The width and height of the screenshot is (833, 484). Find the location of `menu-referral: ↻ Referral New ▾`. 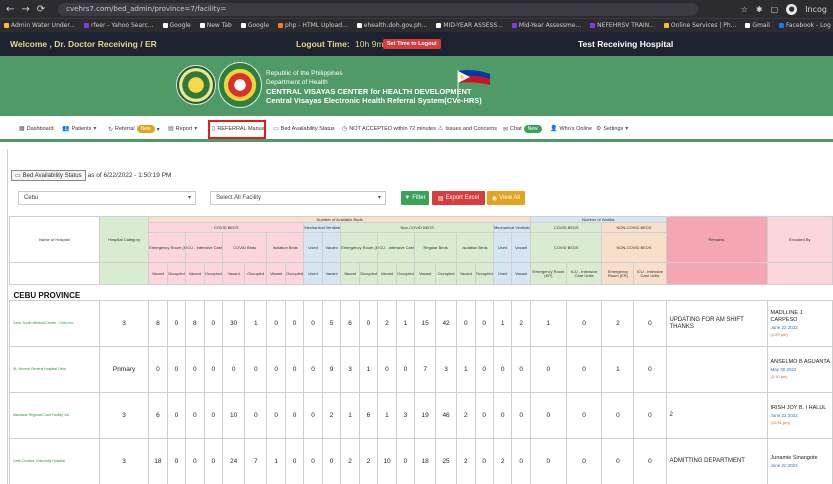

menu-referral: ↻ Referral New ▾ is located at coordinates (134, 129).